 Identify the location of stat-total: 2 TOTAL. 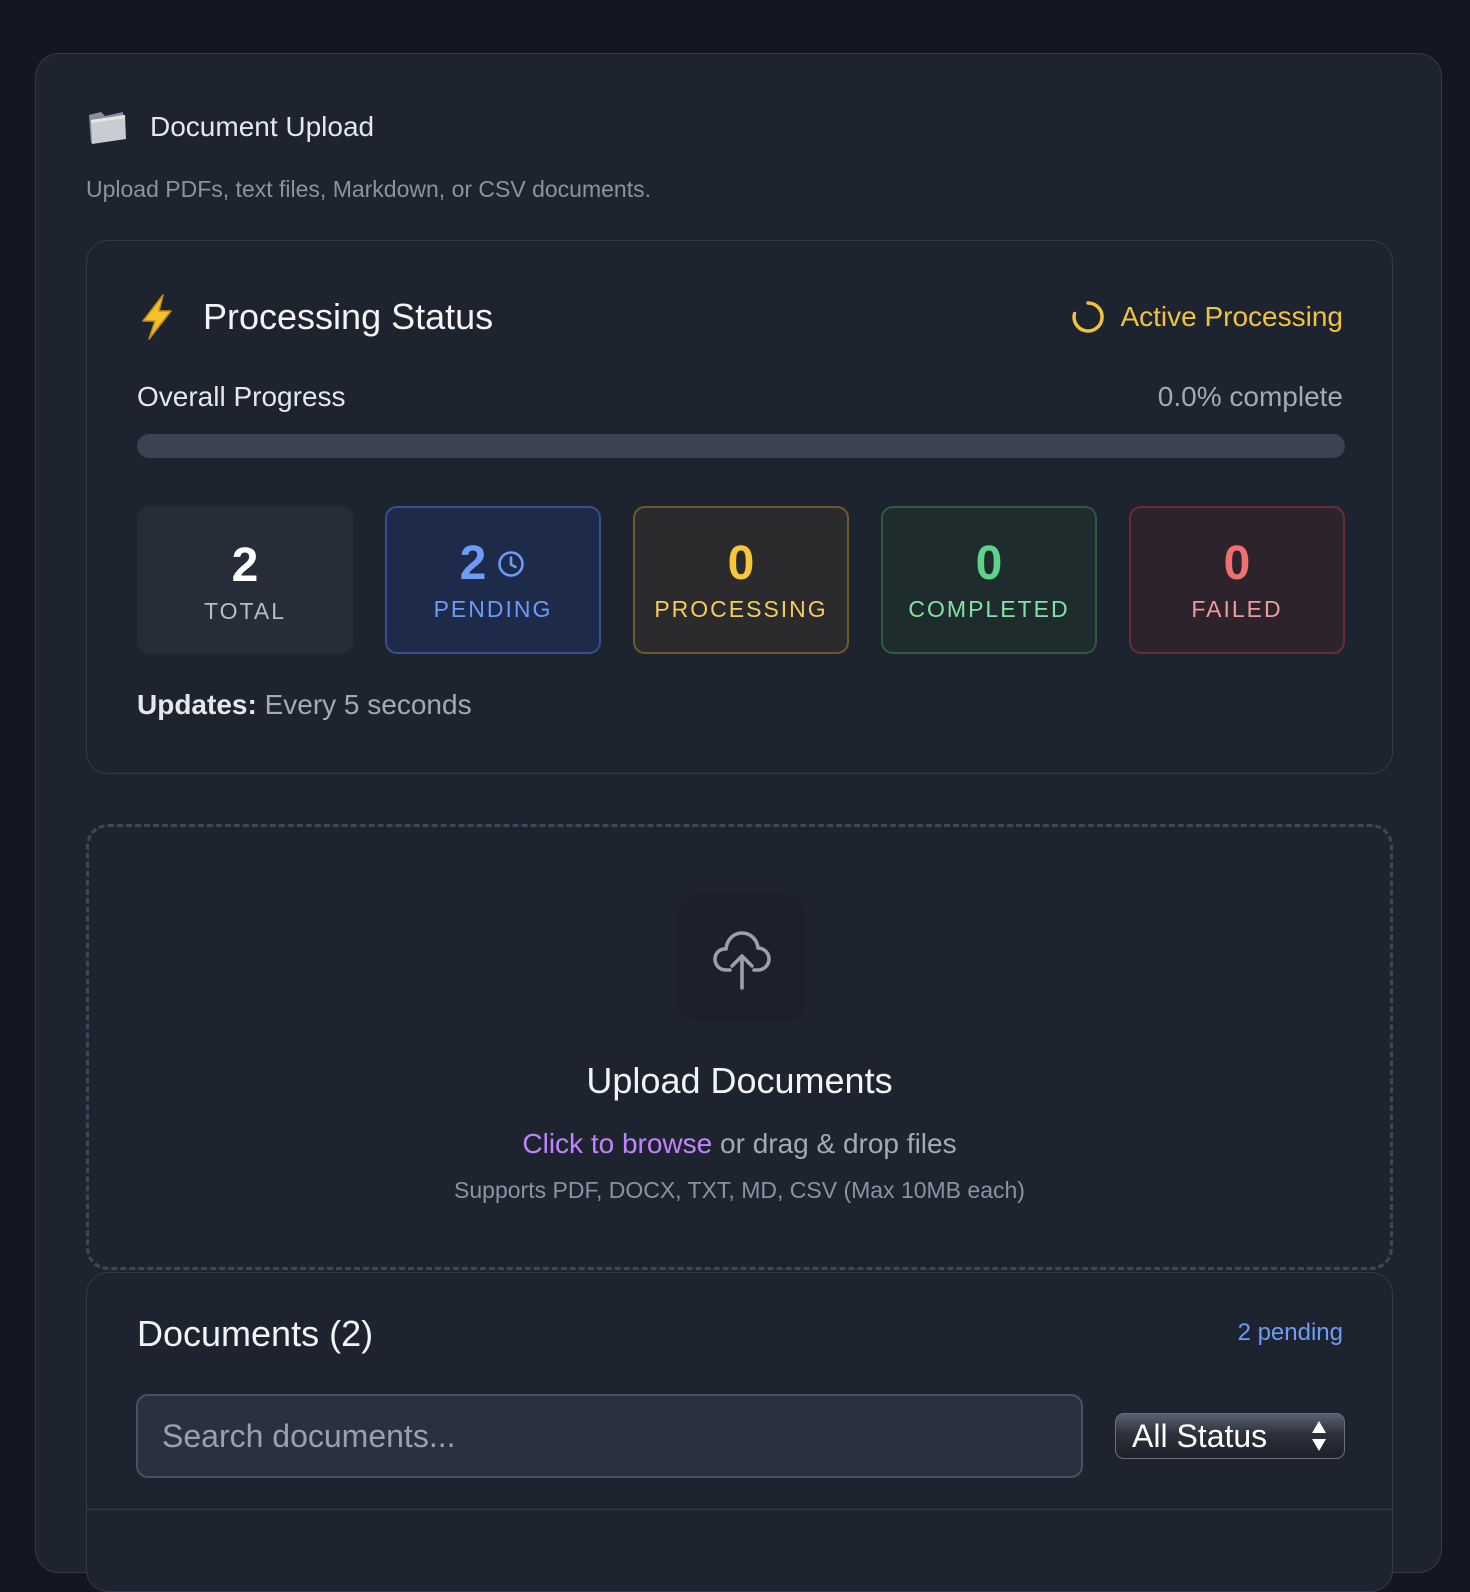
(245, 580).